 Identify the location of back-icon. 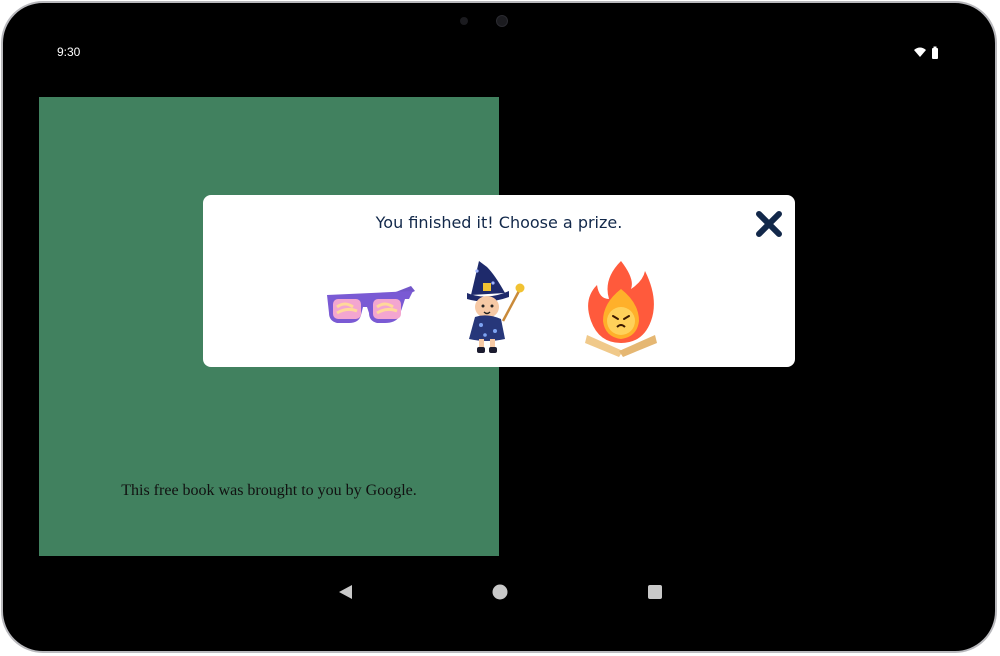
(345, 592).